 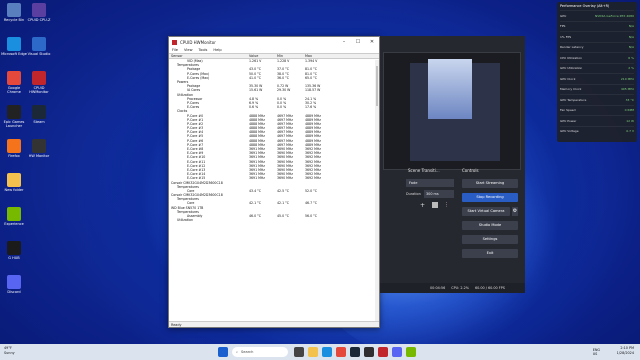 What do you see at coordinates (175, 50) in the screenshot?
I see `menu-file: File` at bounding box center [175, 50].